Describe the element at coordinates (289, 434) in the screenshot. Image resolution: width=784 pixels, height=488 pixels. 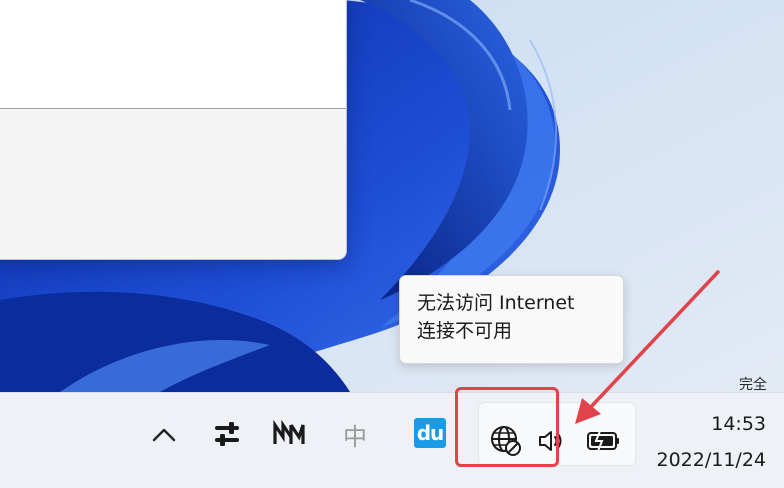
I see `mm-logo-icon` at that location.